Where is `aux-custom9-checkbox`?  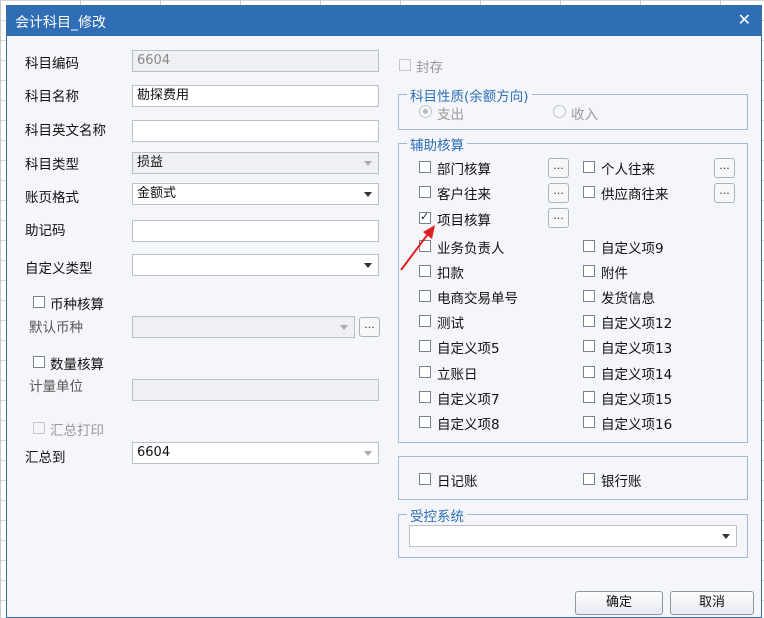
aux-custom9-checkbox is located at coordinates (589, 246).